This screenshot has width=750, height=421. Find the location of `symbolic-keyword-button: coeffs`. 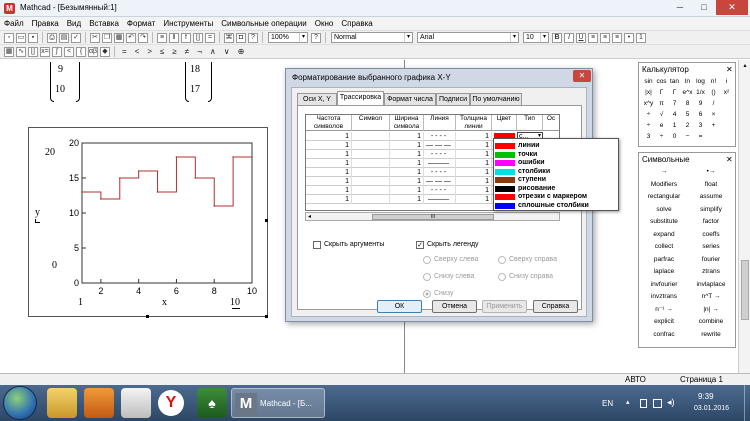

symbolic-keyword-button: coeffs is located at coordinates (711, 235).